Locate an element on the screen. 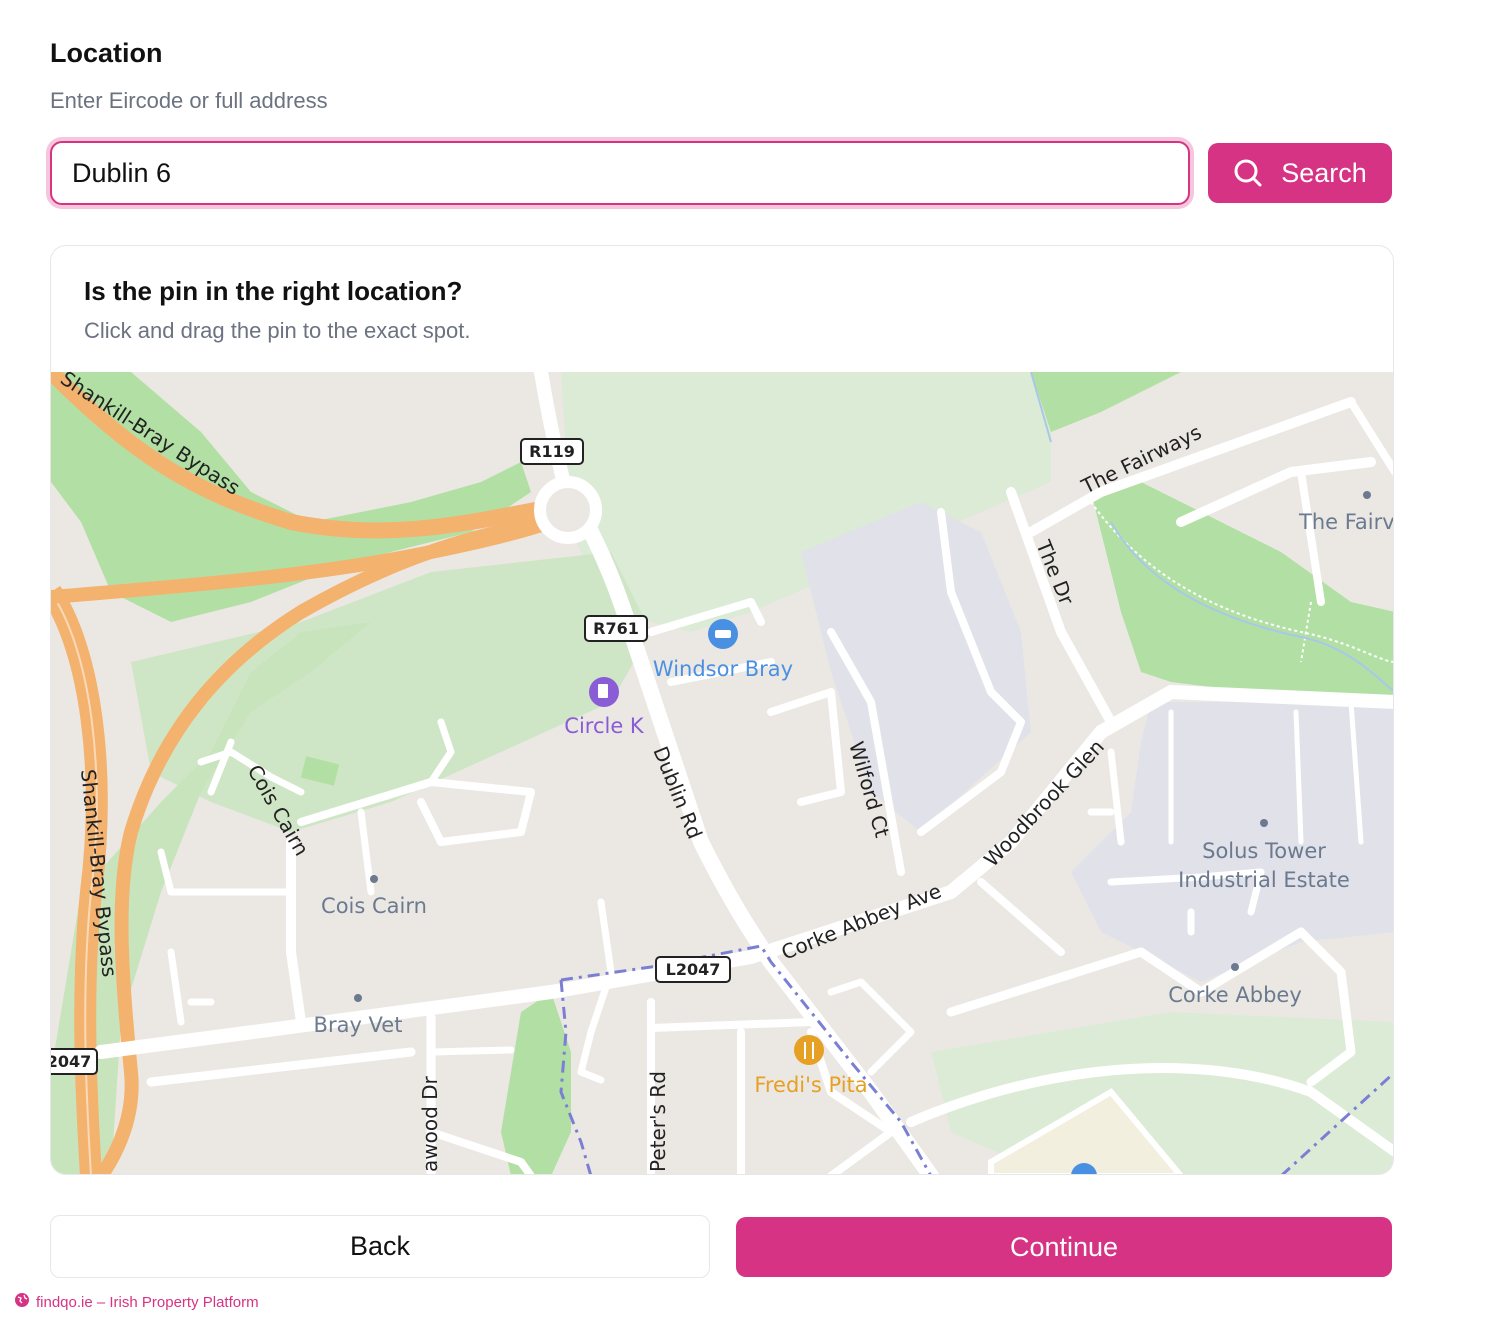  globe-icon is located at coordinates (22, 1302).